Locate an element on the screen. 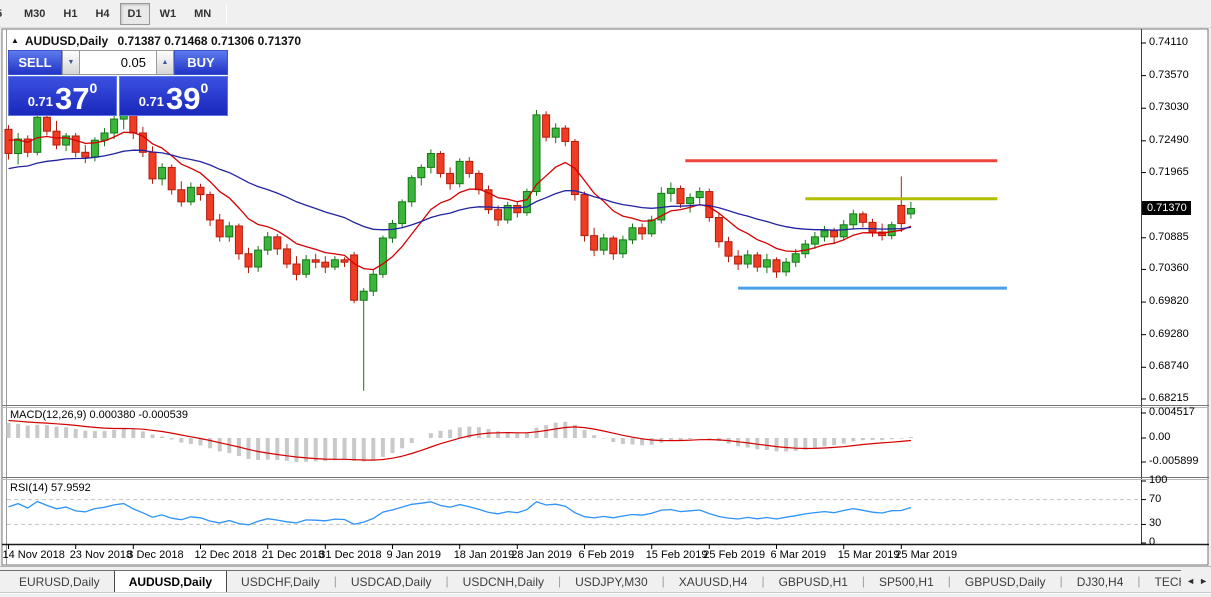 The height and width of the screenshot is (597, 1211). chart-tab-usdchf-daily: USDCHF,Daily is located at coordinates (280, 581).